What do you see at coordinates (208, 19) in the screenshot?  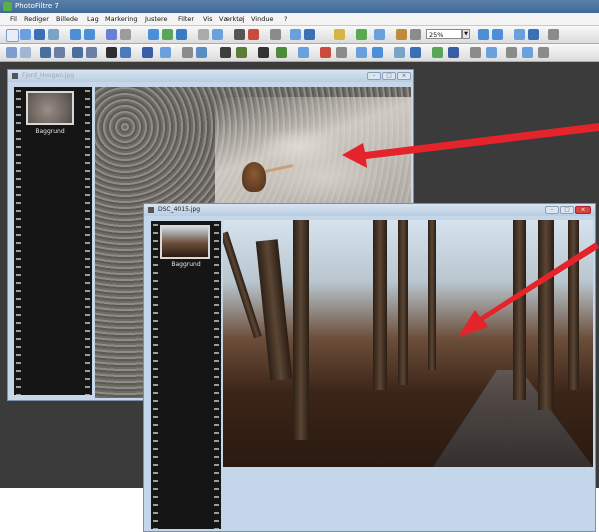 I see `menu-vis: Vis` at bounding box center [208, 19].